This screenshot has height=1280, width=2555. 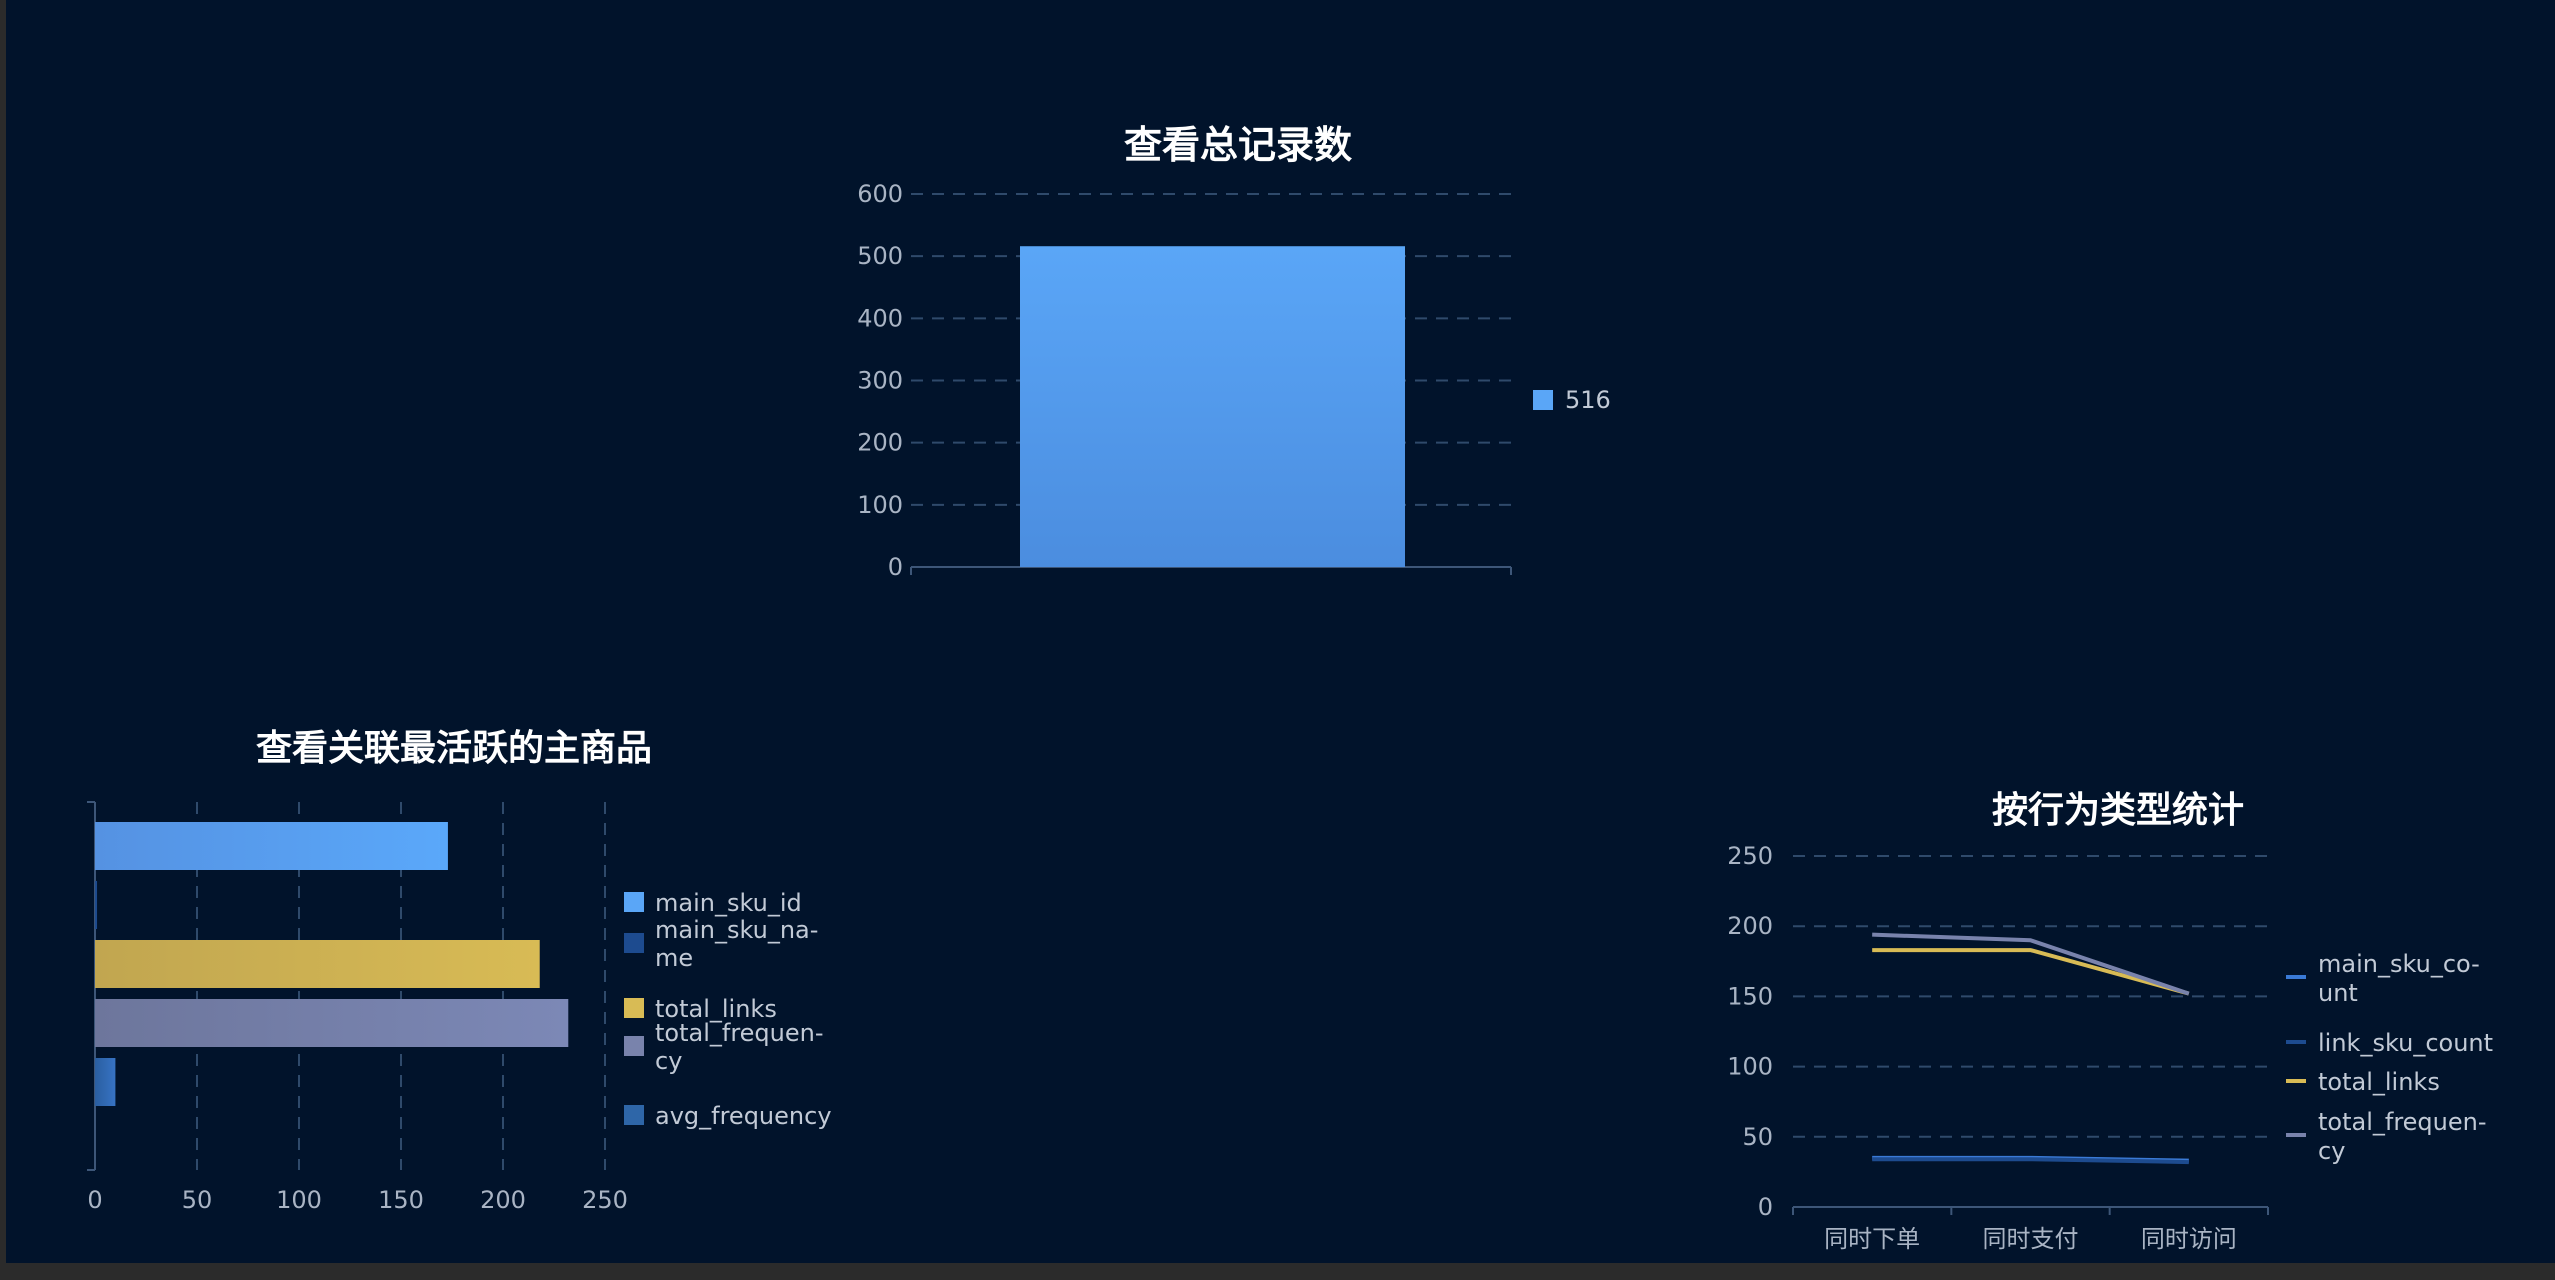 I want to click on legend-label: main_sku_id, so click(x=728, y=903).